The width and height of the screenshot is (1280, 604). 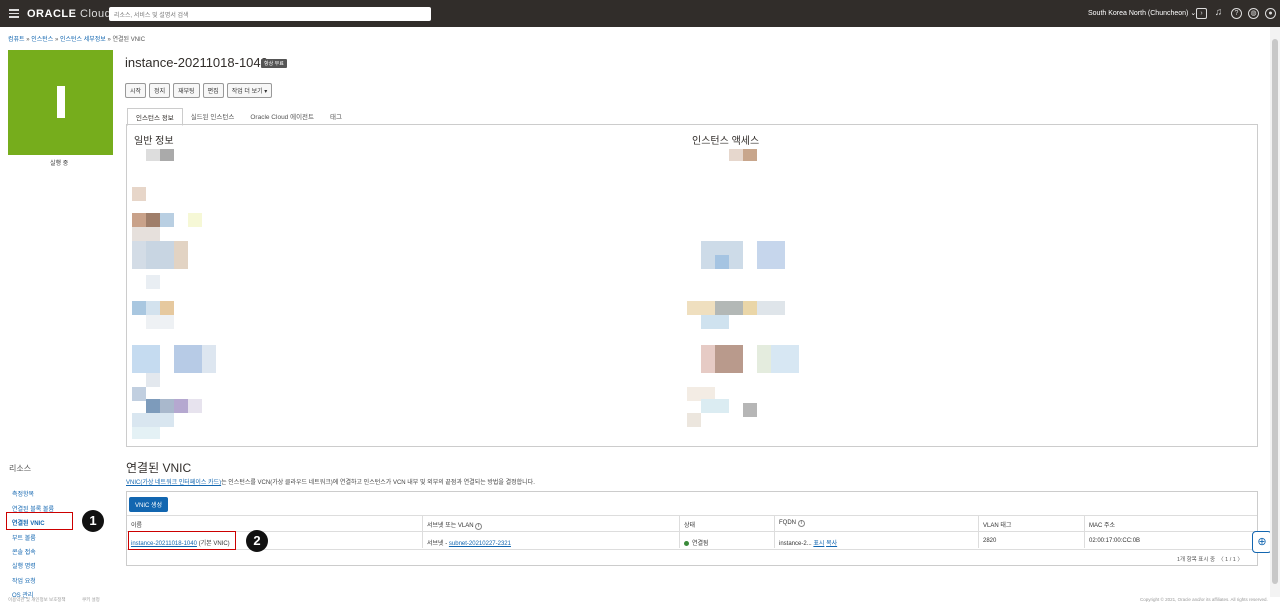 I want to click on page-title: instance-20211018-1040, so click(x=196, y=62).